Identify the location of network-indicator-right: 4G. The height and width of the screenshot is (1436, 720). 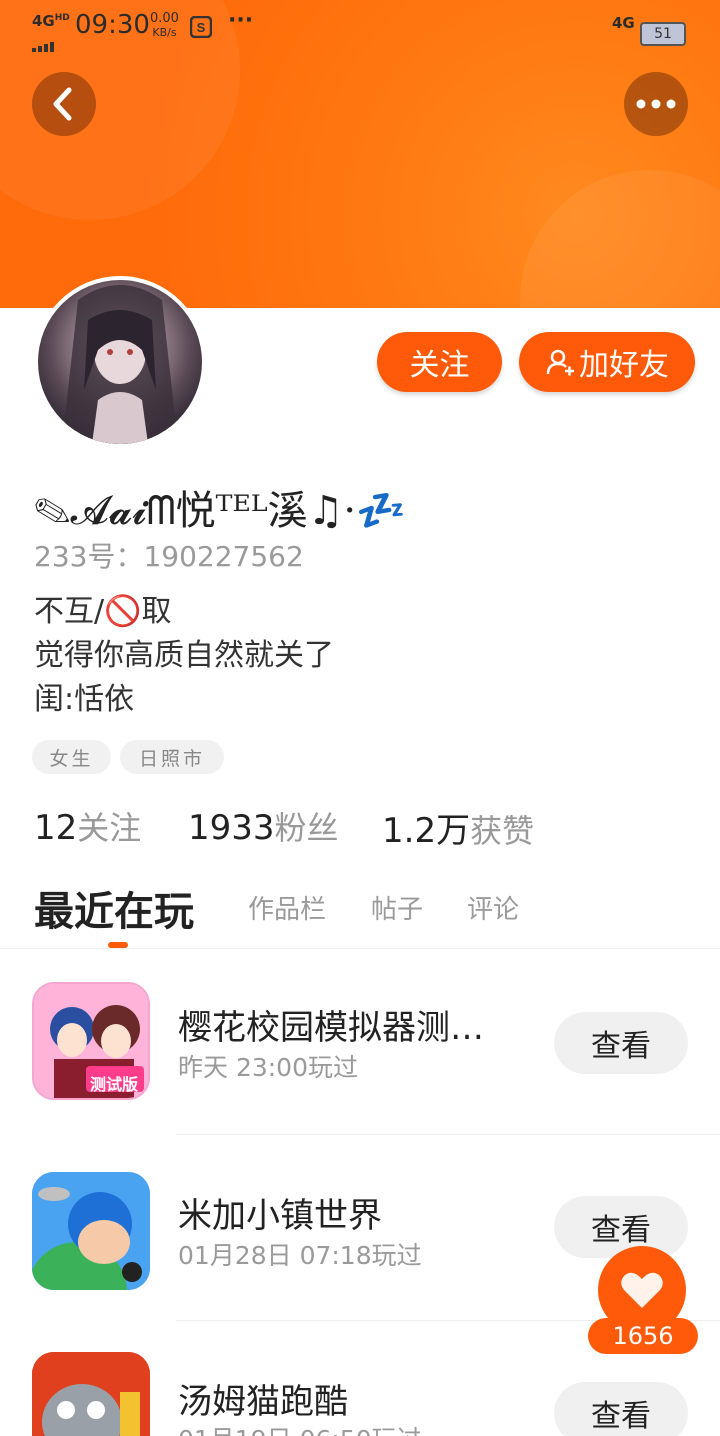
(623, 23).